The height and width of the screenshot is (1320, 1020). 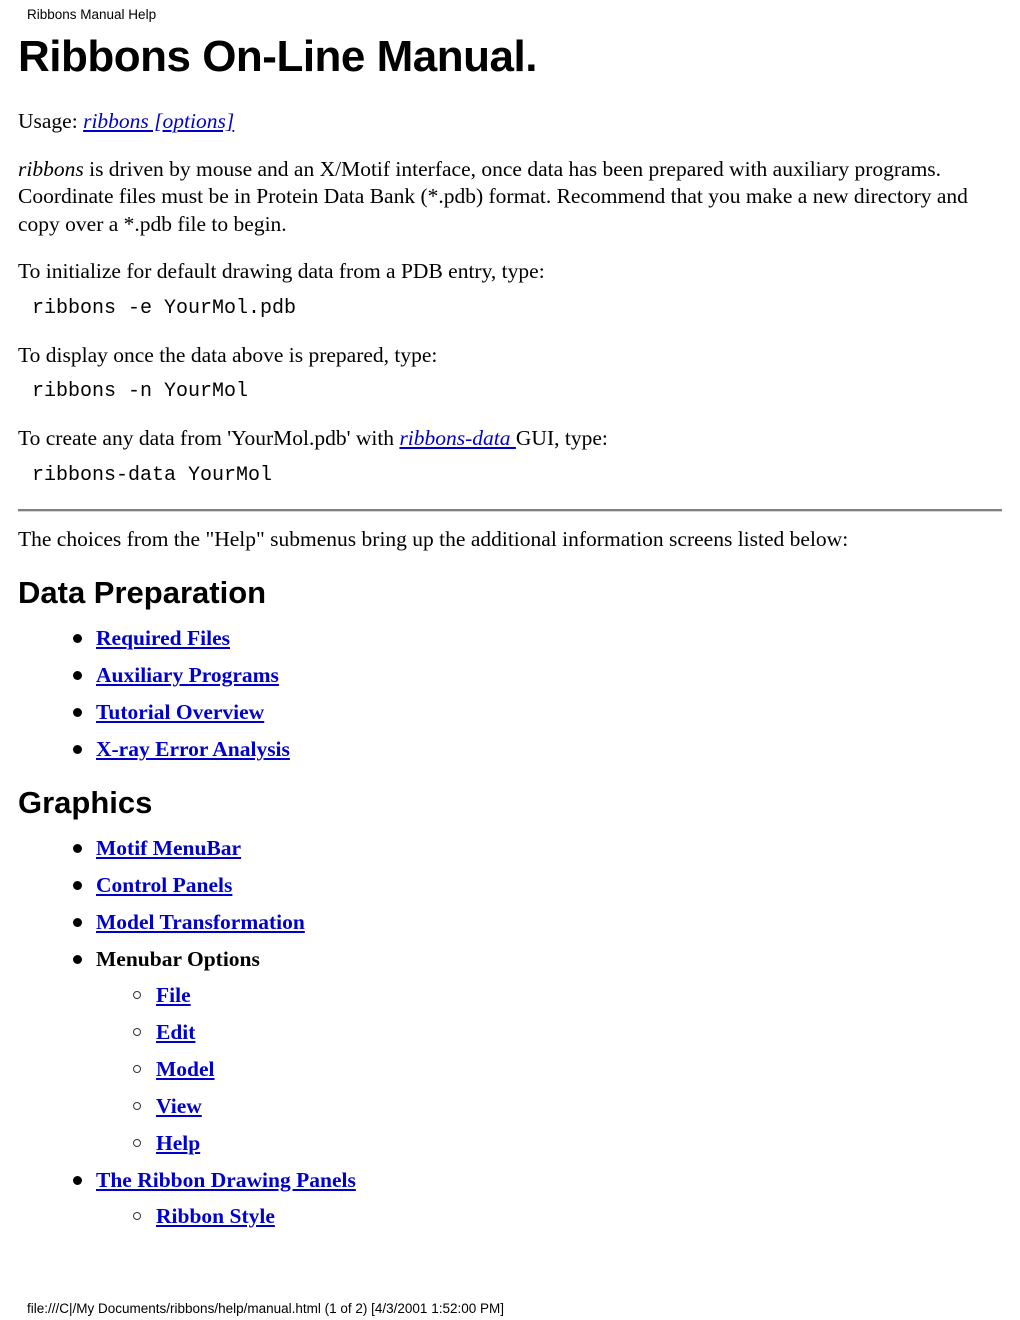 What do you see at coordinates (142, 592) in the screenshot?
I see `section-heading-data-preparation: Data Preparation` at bounding box center [142, 592].